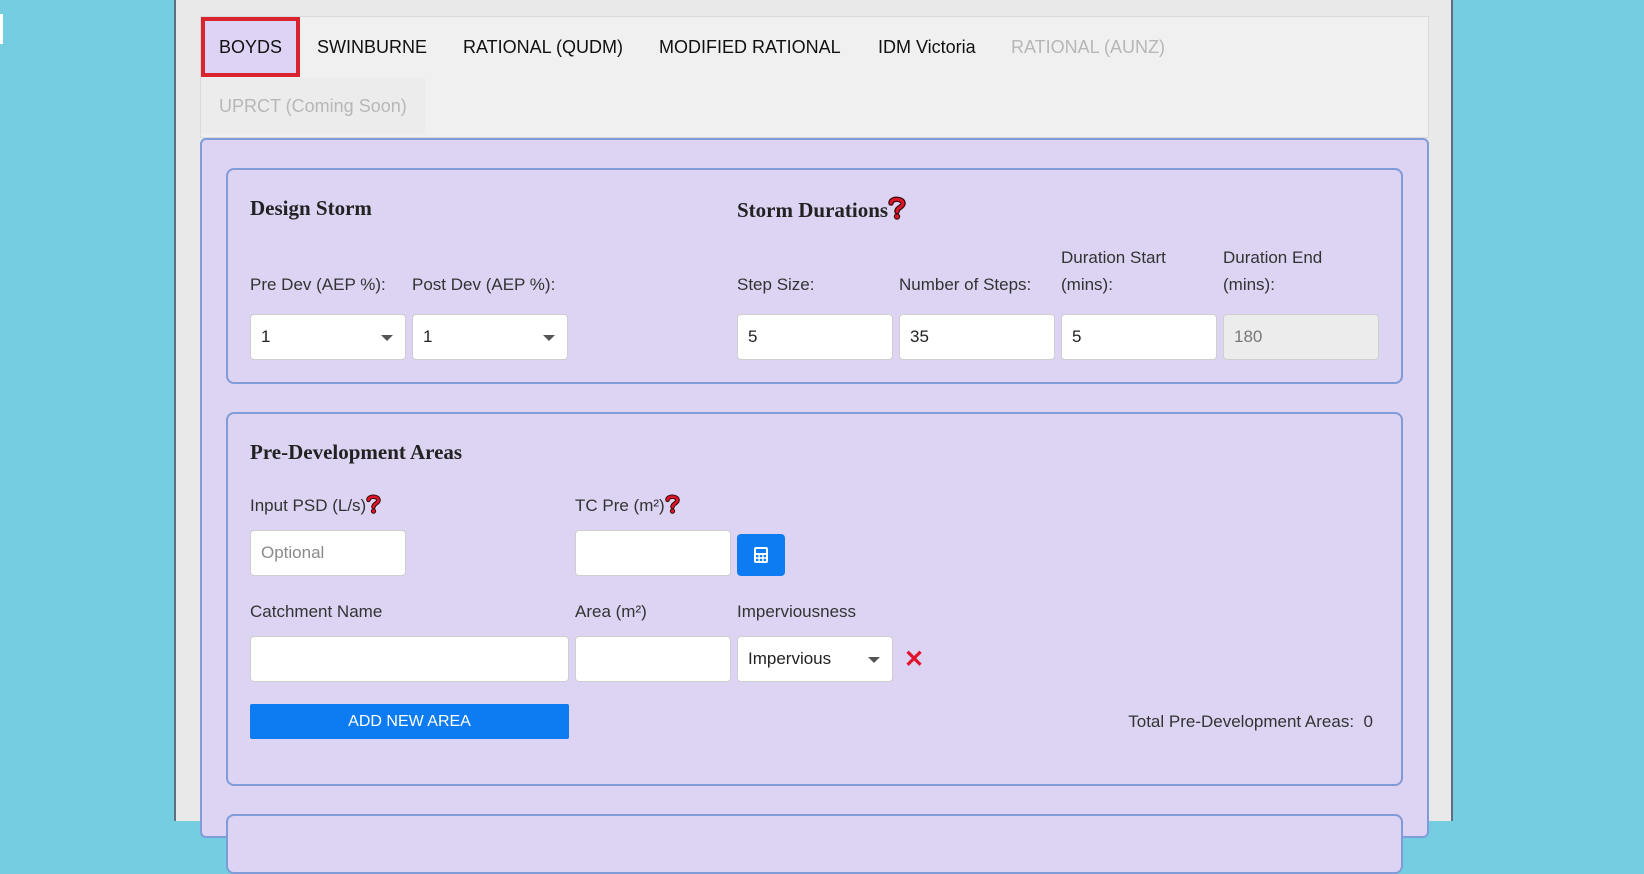  Describe the element at coordinates (1, 29) in the screenshot. I see `left-edge-marker` at that location.